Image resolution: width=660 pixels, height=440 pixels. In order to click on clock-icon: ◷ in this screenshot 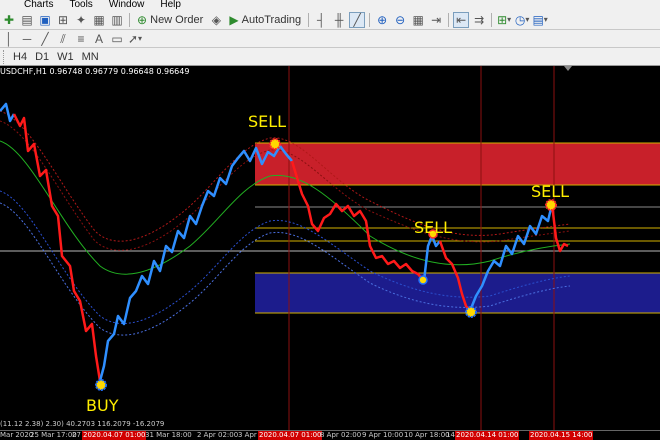, I will do `click(520, 19)`.